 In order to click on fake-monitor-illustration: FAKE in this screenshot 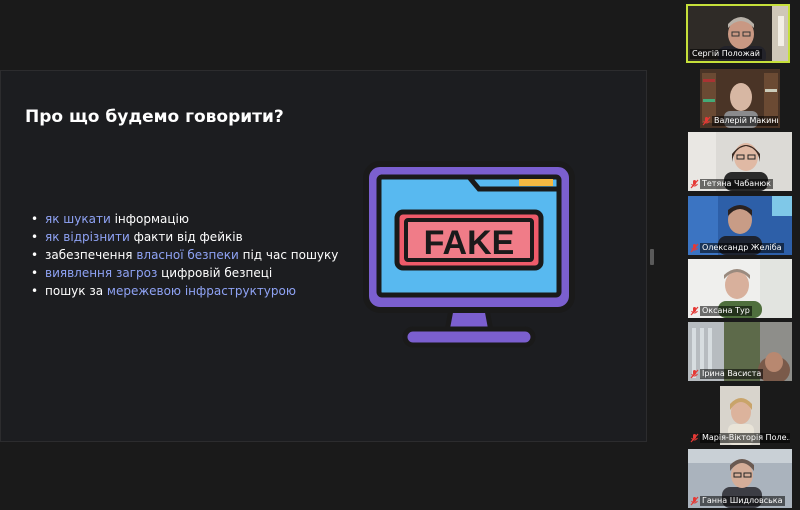, I will do `click(469, 254)`.